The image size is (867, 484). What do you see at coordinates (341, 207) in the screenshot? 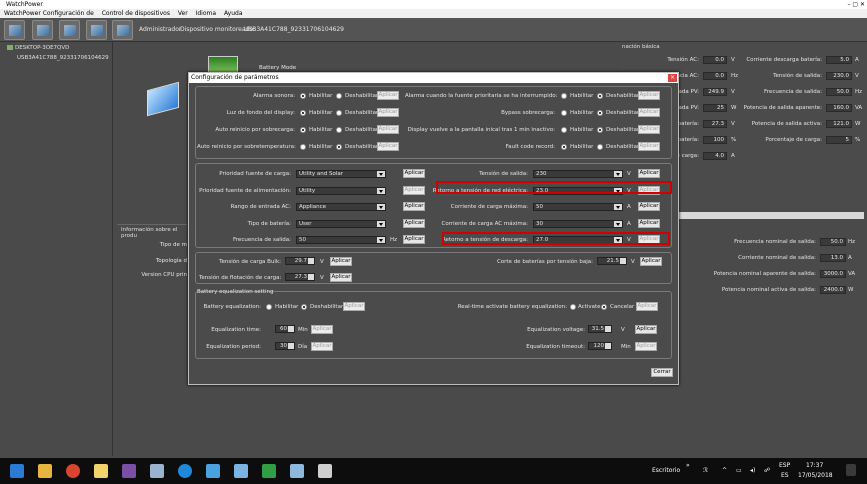
I see `select-dropdown: Appliance` at bounding box center [341, 207].